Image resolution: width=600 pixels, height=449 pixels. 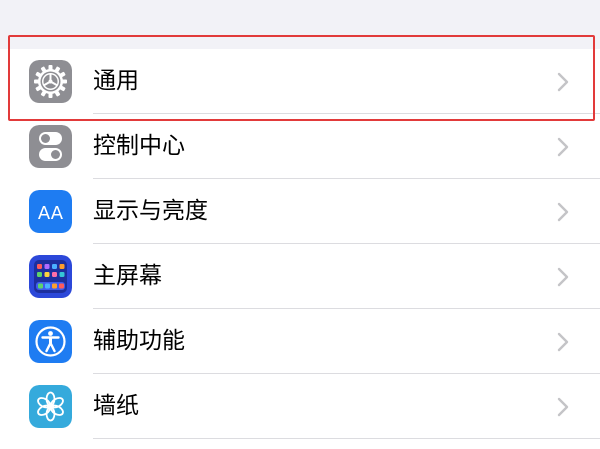 What do you see at coordinates (139, 146) in the screenshot?
I see `row-label: 控制中心` at bounding box center [139, 146].